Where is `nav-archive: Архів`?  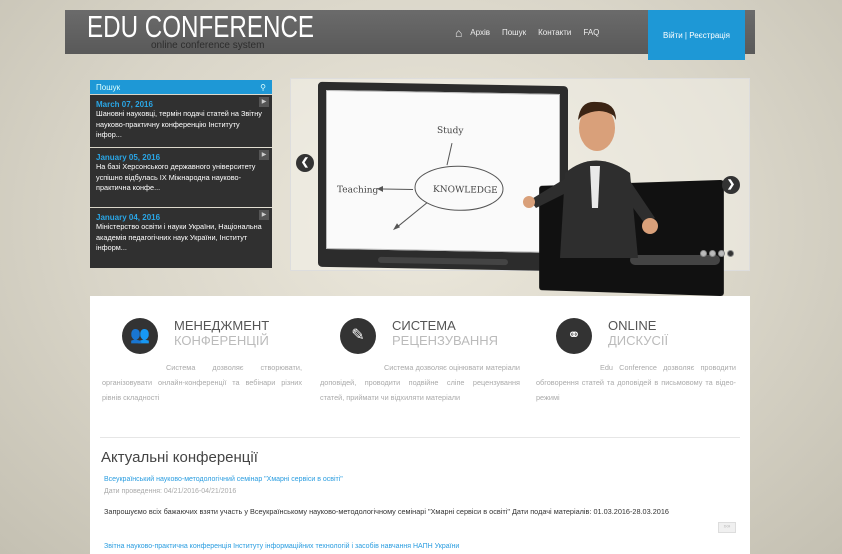 nav-archive: Архів is located at coordinates (480, 32).